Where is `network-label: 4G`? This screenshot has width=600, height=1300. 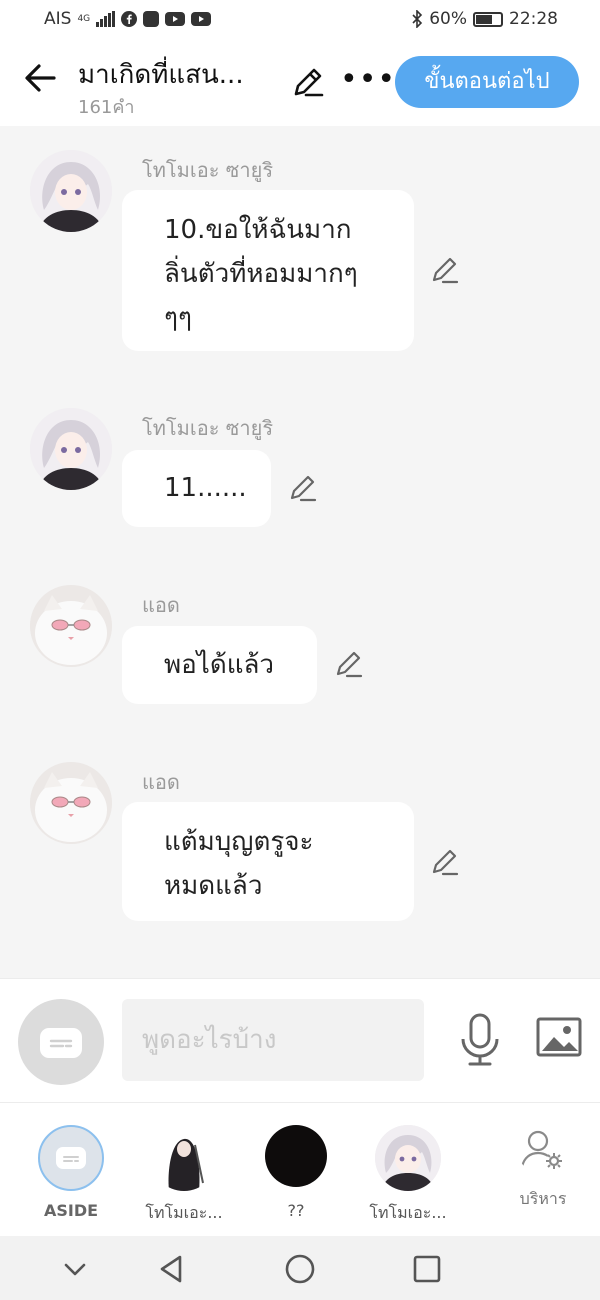 network-label: 4G is located at coordinates (84, 19).